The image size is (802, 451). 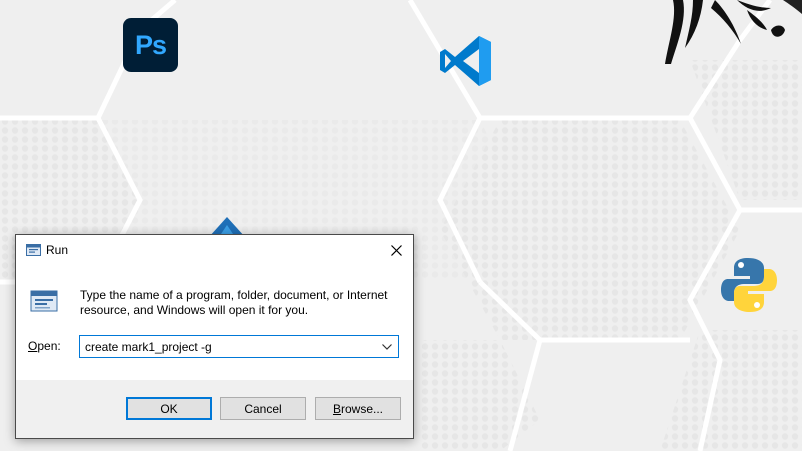 What do you see at coordinates (57, 250) in the screenshot?
I see `dialog-title: Run` at bounding box center [57, 250].